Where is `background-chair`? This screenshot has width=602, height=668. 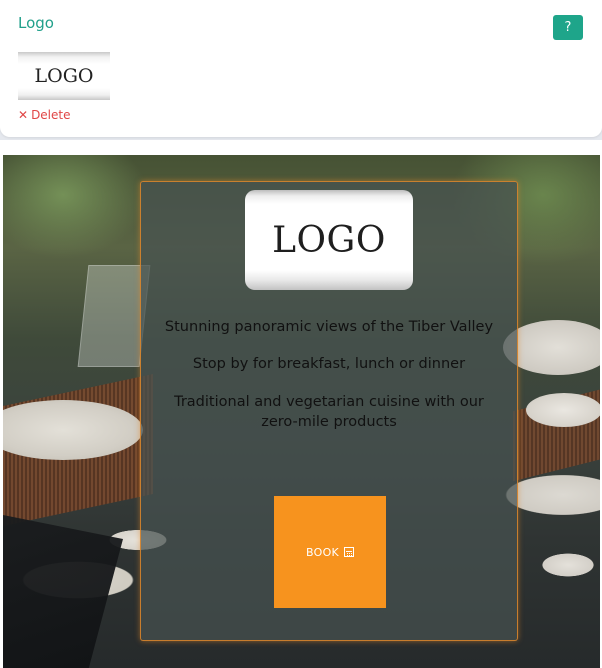
background-chair is located at coordinates (63, 591).